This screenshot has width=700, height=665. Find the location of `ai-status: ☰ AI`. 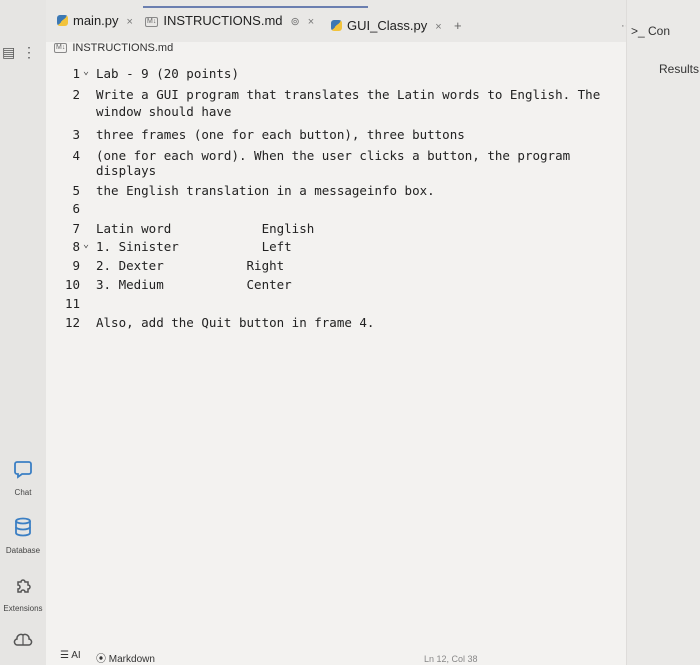

ai-status: ☰ AI is located at coordinates (70, 655).